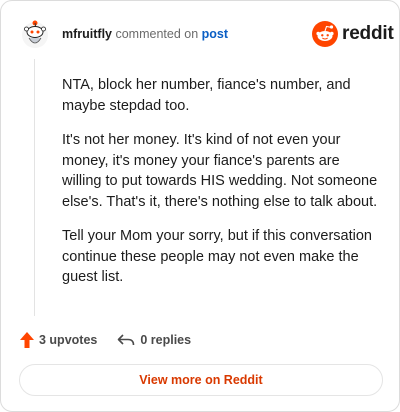 The image size is (400, 412). Describe the element at coordinates (105, 340) in the screenshot. I see `comment-footer: 3 upvotes 0 replies` at that location.